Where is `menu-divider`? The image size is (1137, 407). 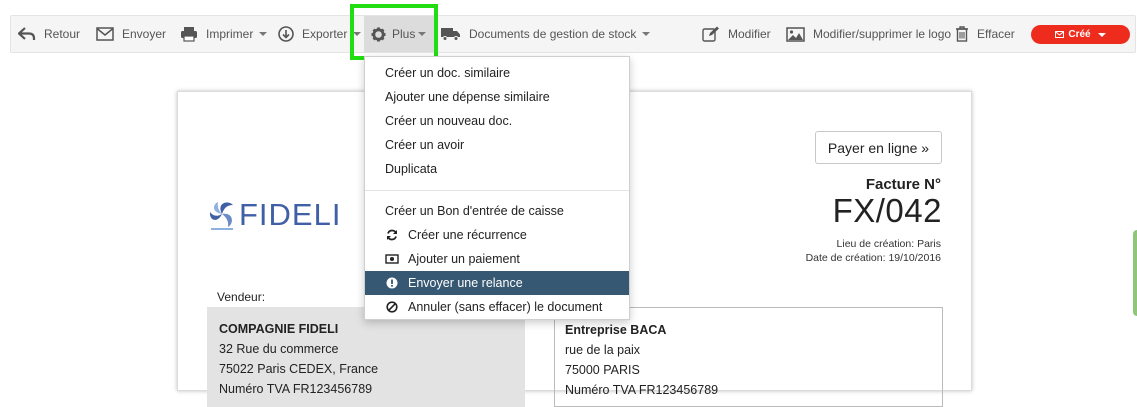
menu-divider is located at coordinates (497, 190).